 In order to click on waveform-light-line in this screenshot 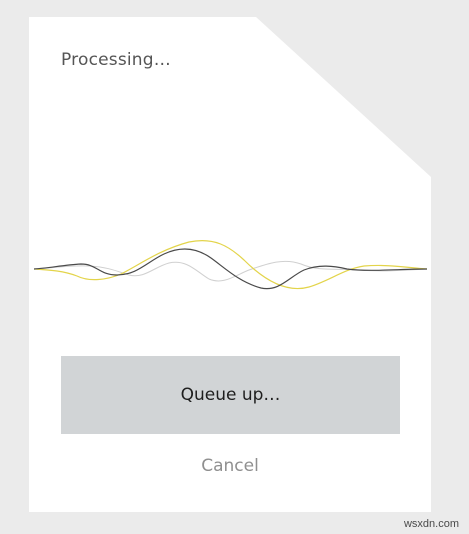, I will do `click(230, 271)`.